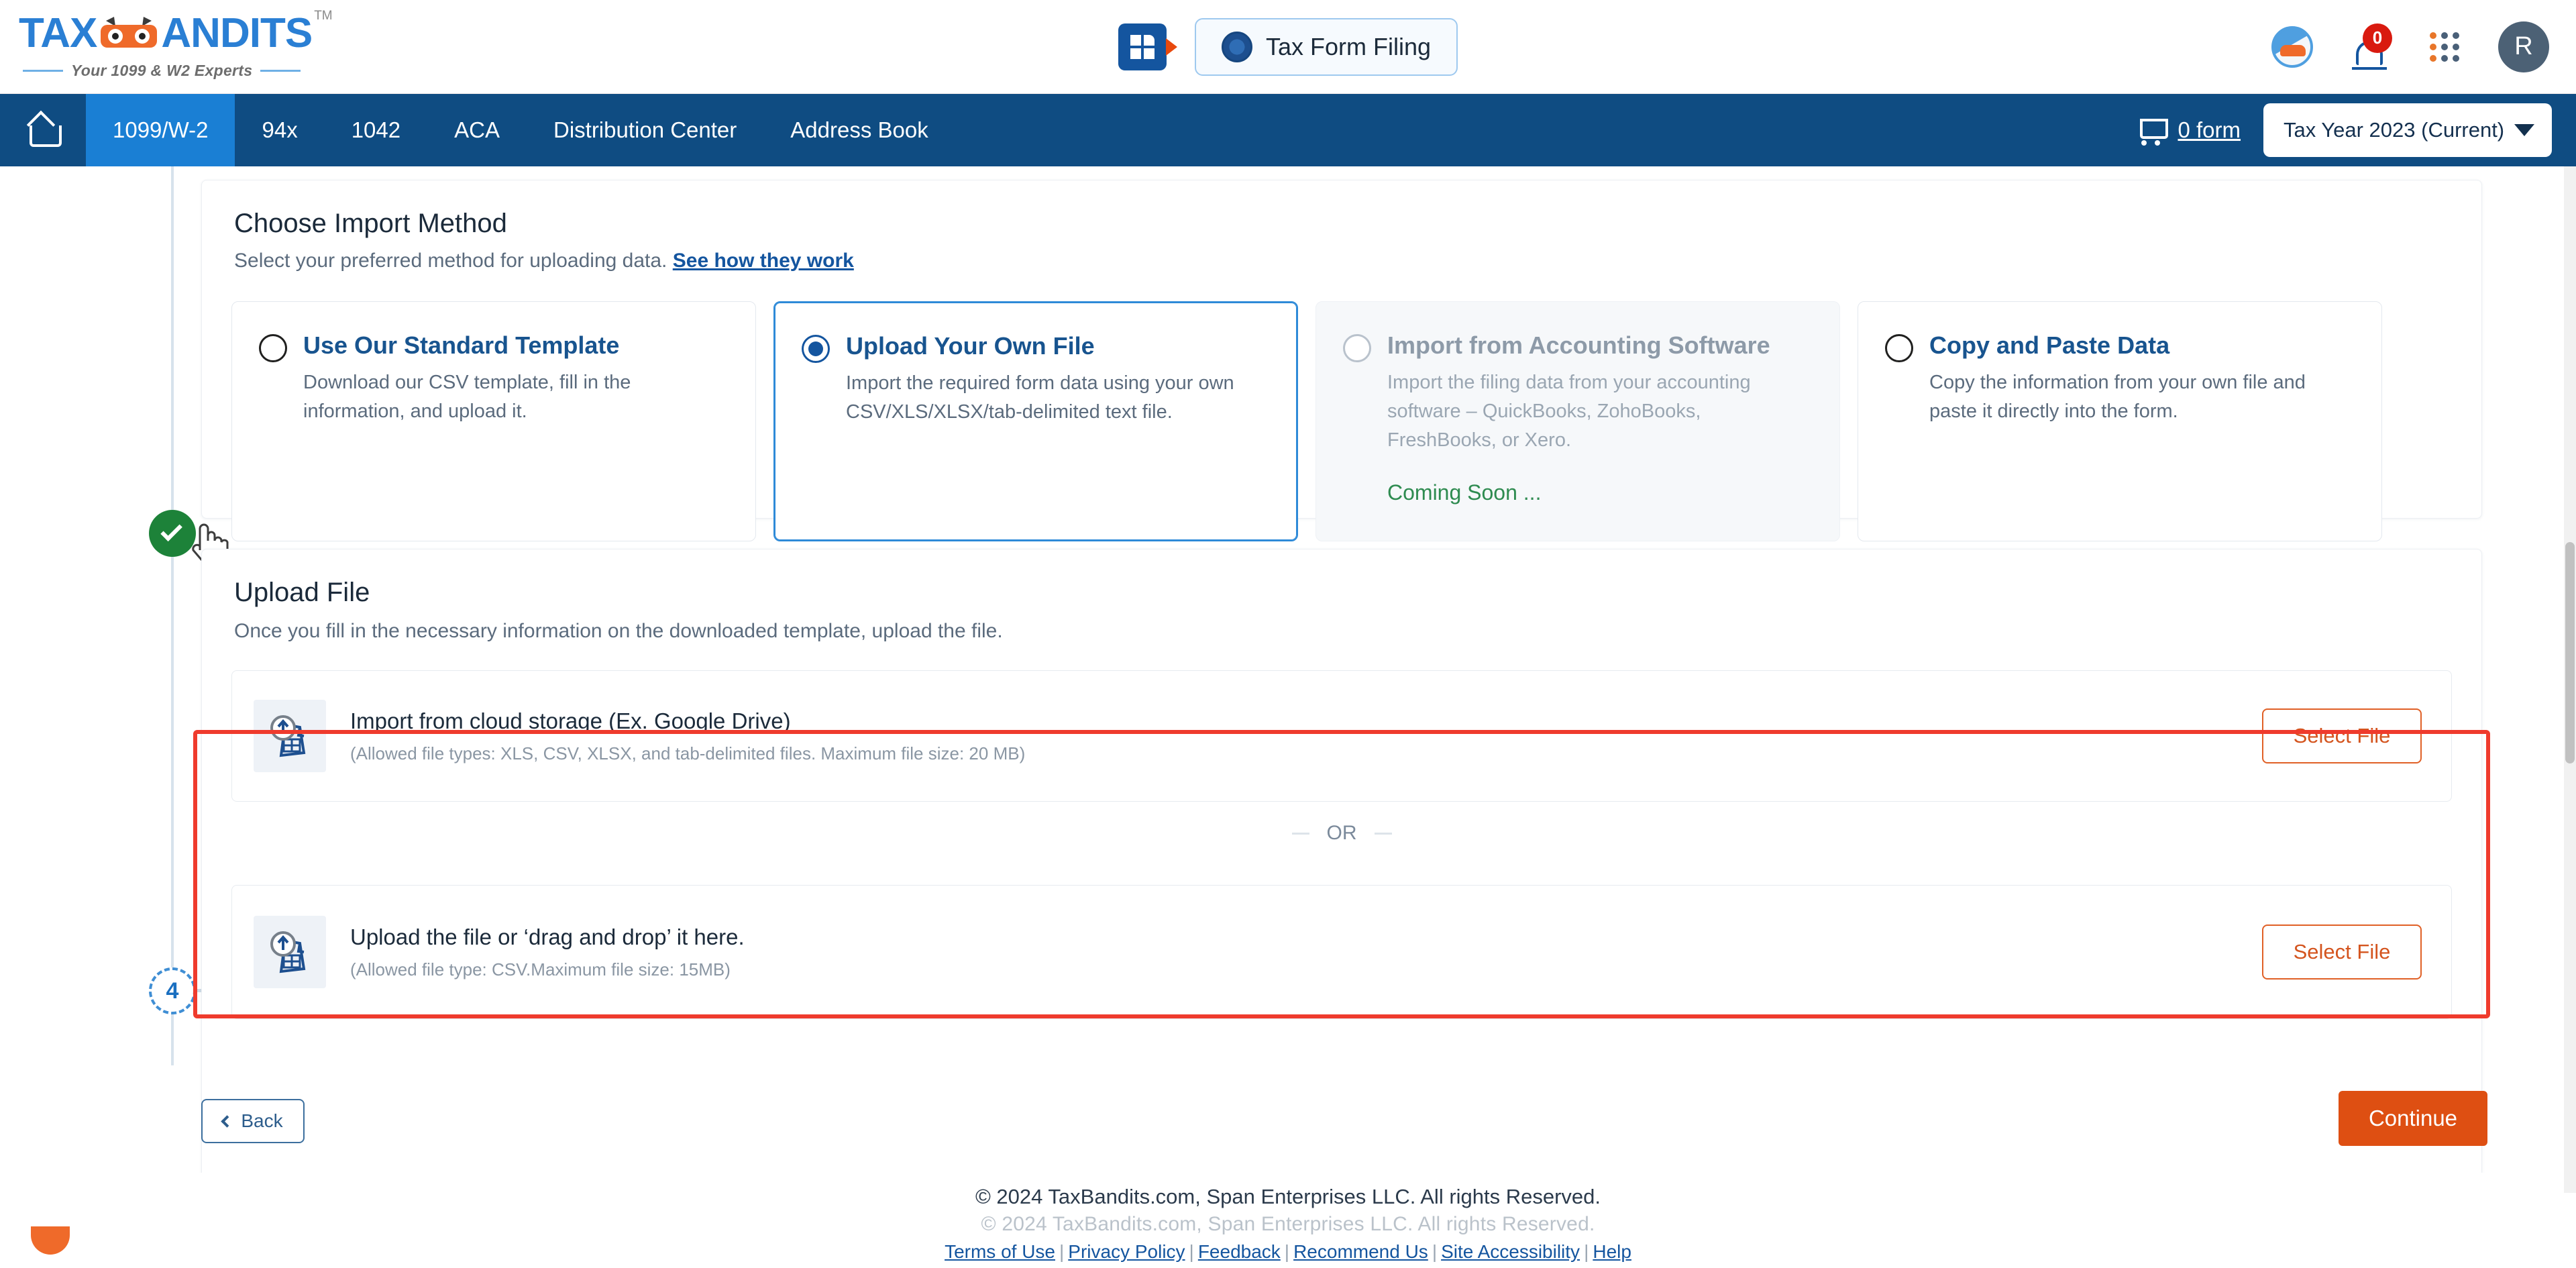  I want to click on radio-copy-paste-data, so click(1899, 348).